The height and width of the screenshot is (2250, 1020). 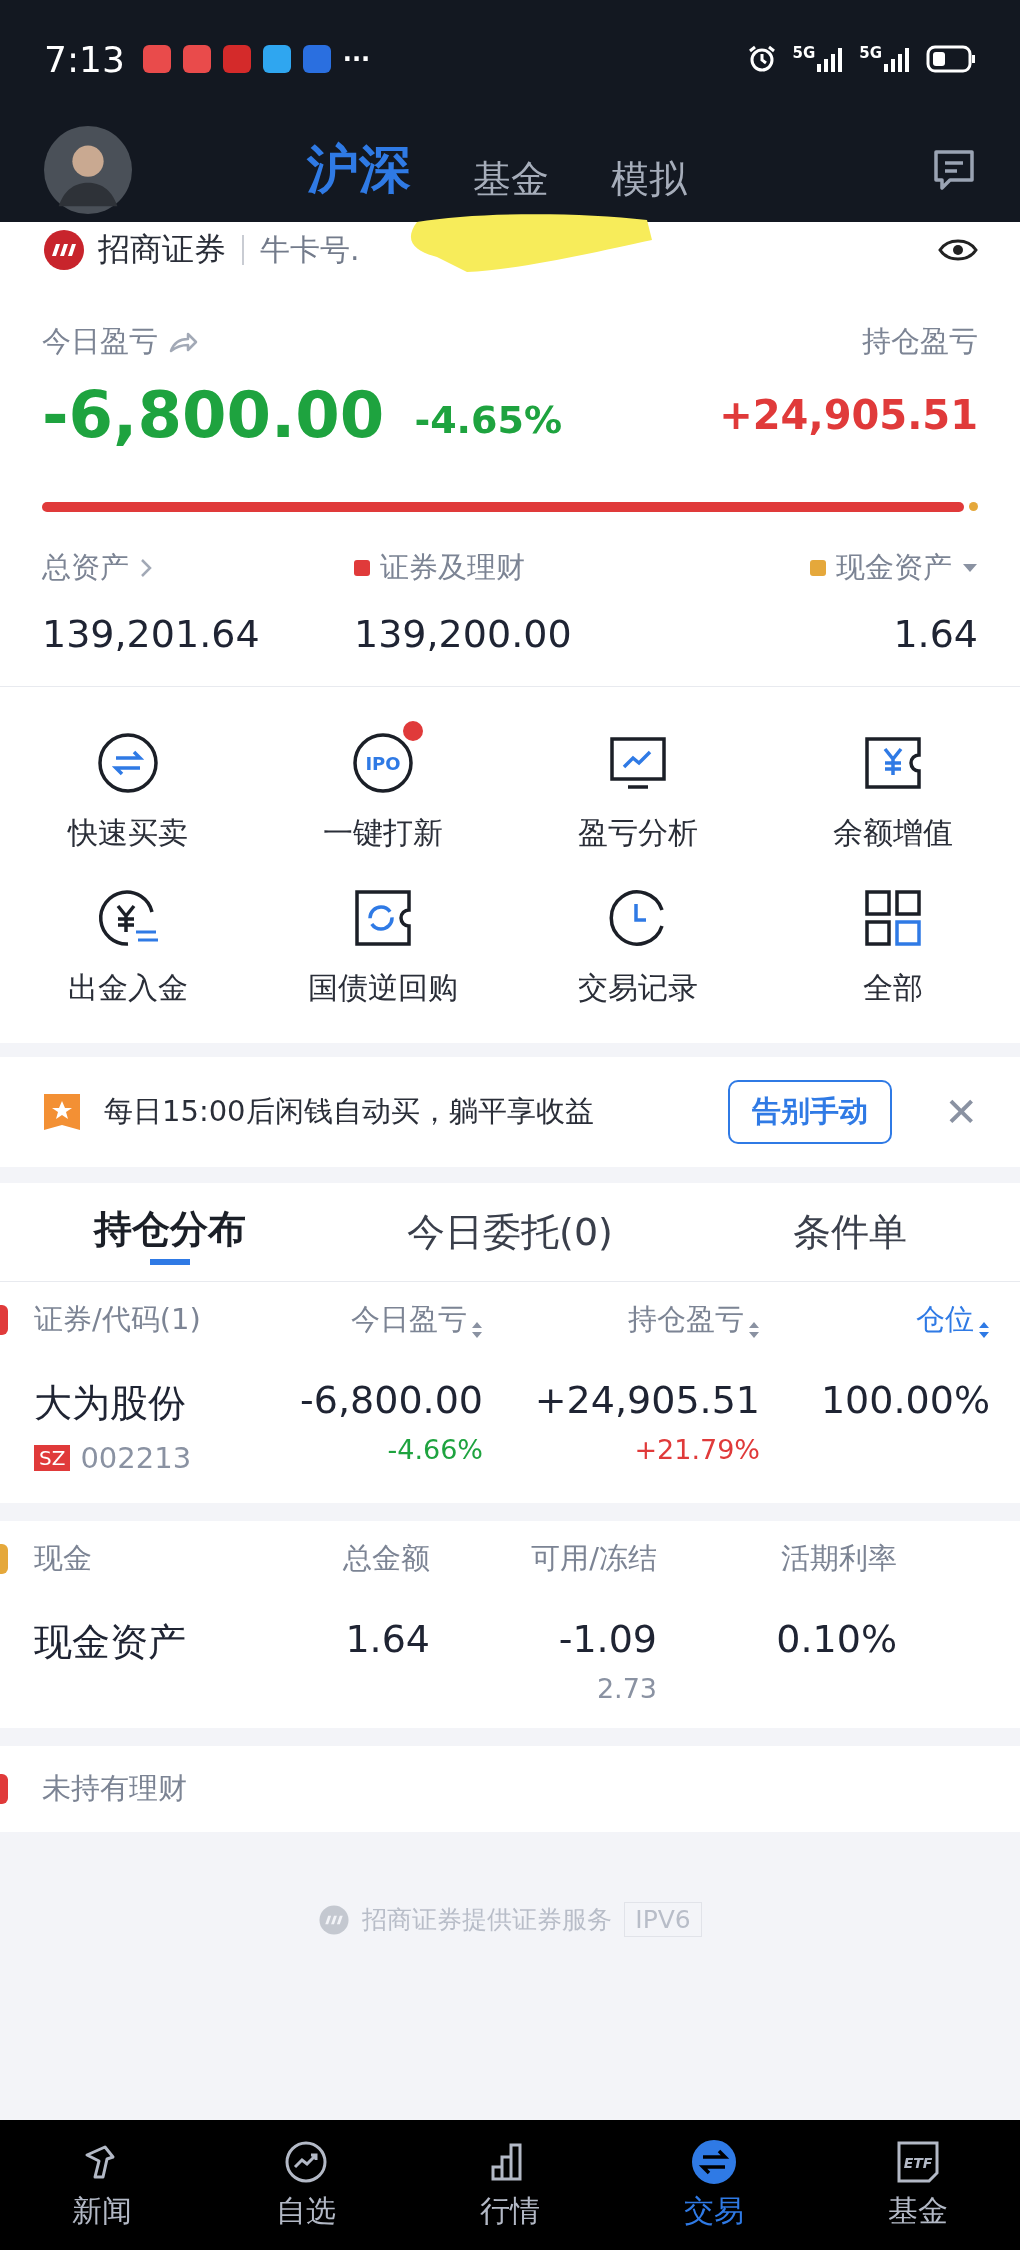 I want to click on cash-name: 现金资产, so click(x=110, y=1642).